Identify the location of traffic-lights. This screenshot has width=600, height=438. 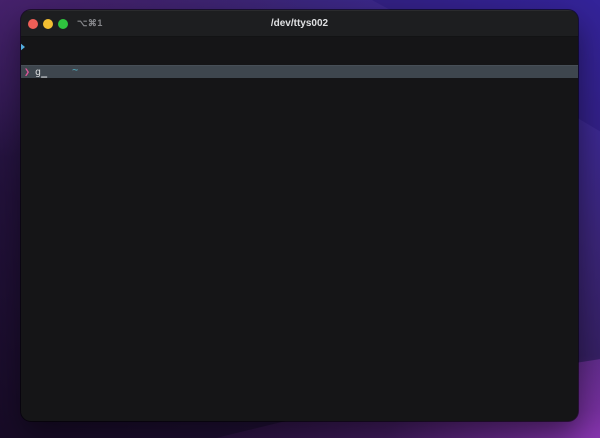
(44, 23).